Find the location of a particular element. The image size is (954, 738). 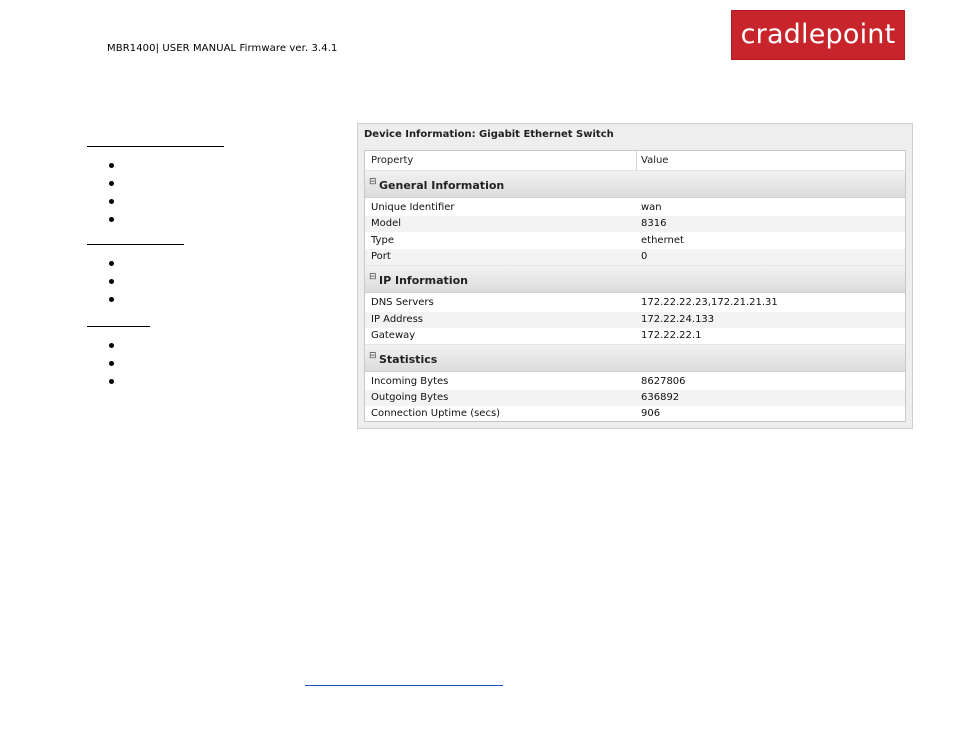

property-cell: Port is located at coordinates (381, 256).